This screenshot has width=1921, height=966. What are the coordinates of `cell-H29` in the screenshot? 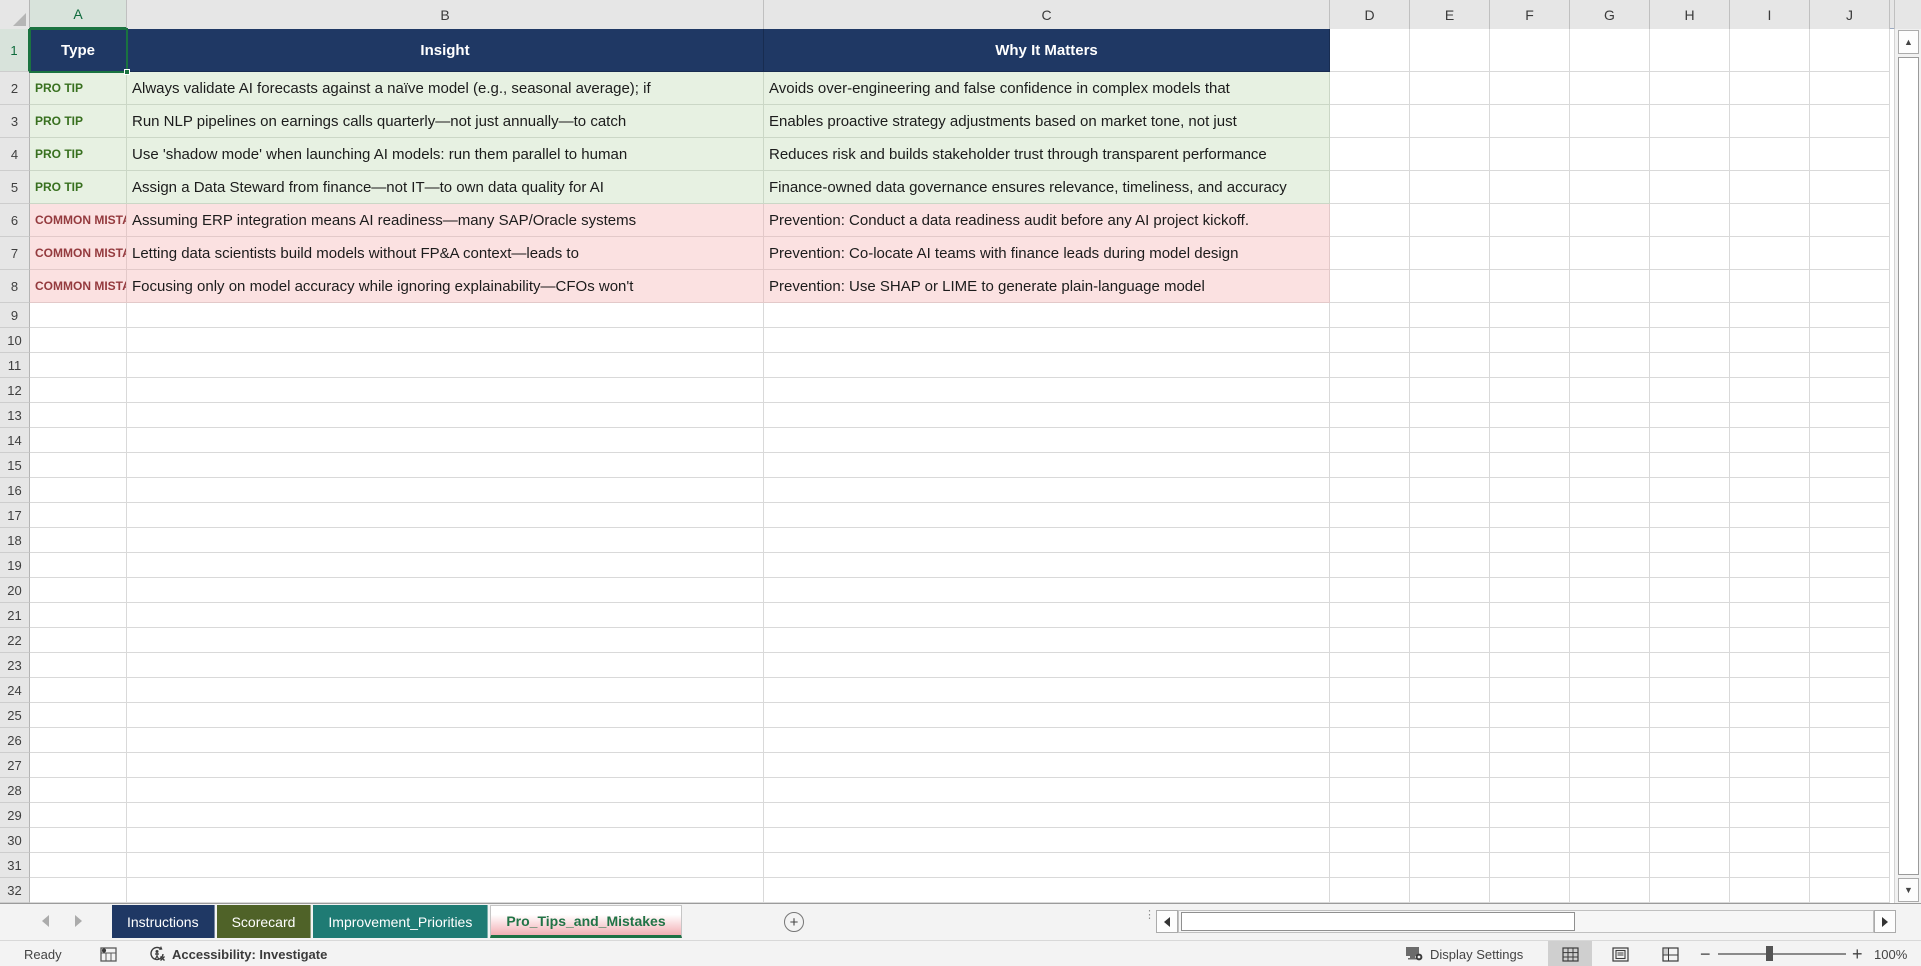 It's located at (1690, 815).